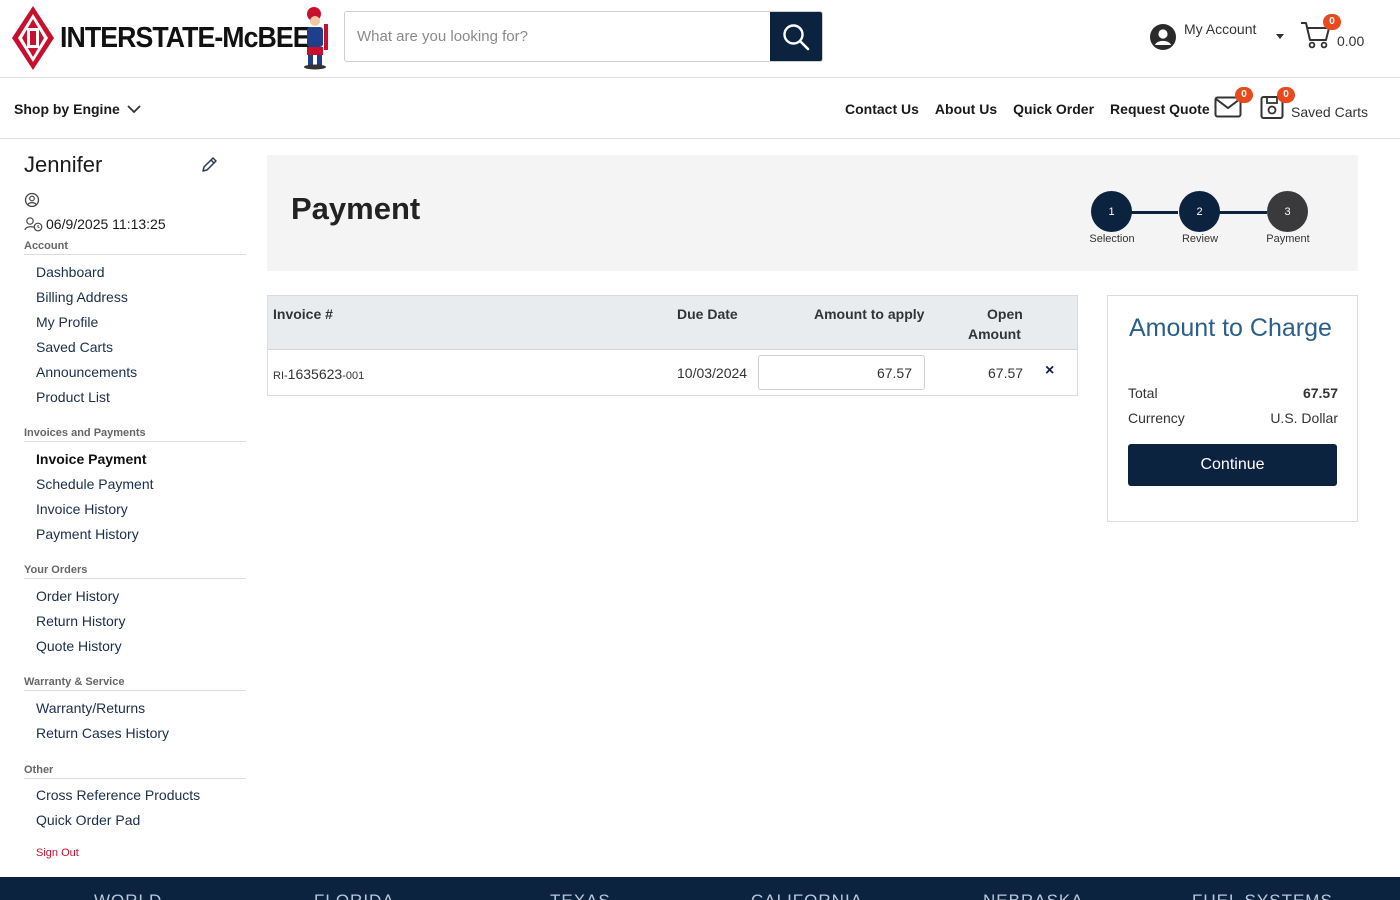 This screenshot has width=1400, height=900. What do you see at coordinates (67, 322) in the screenshot?
I see `sidebar-item-my-profile: My Profile` at bounding box center [67, 322].